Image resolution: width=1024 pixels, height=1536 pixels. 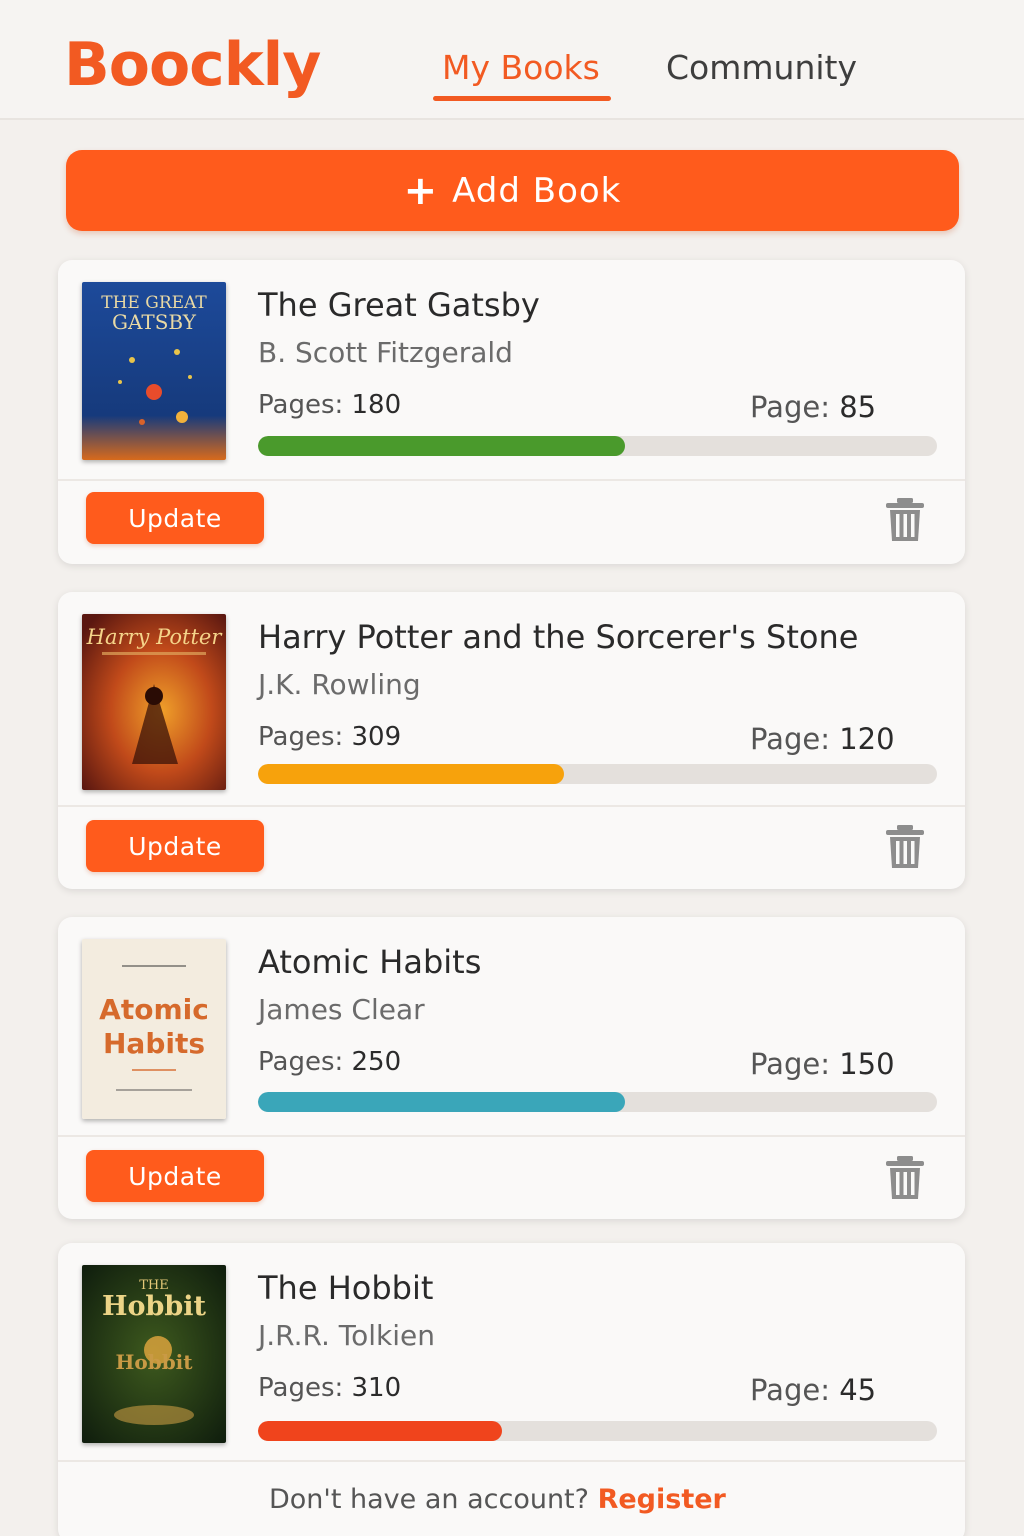 I want to click on add-book-button: + Add Book, so click(x=512, y=190).